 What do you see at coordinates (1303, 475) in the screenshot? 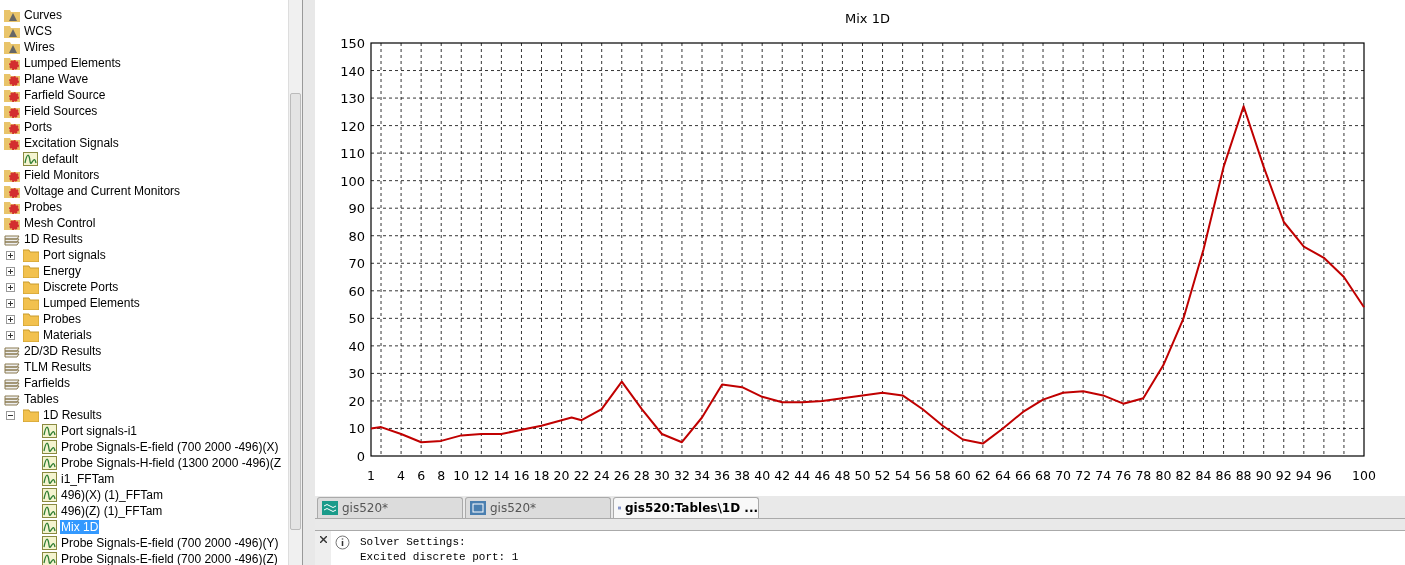
I see `x-tick-label: 94` at bounding box center [1303, 475].